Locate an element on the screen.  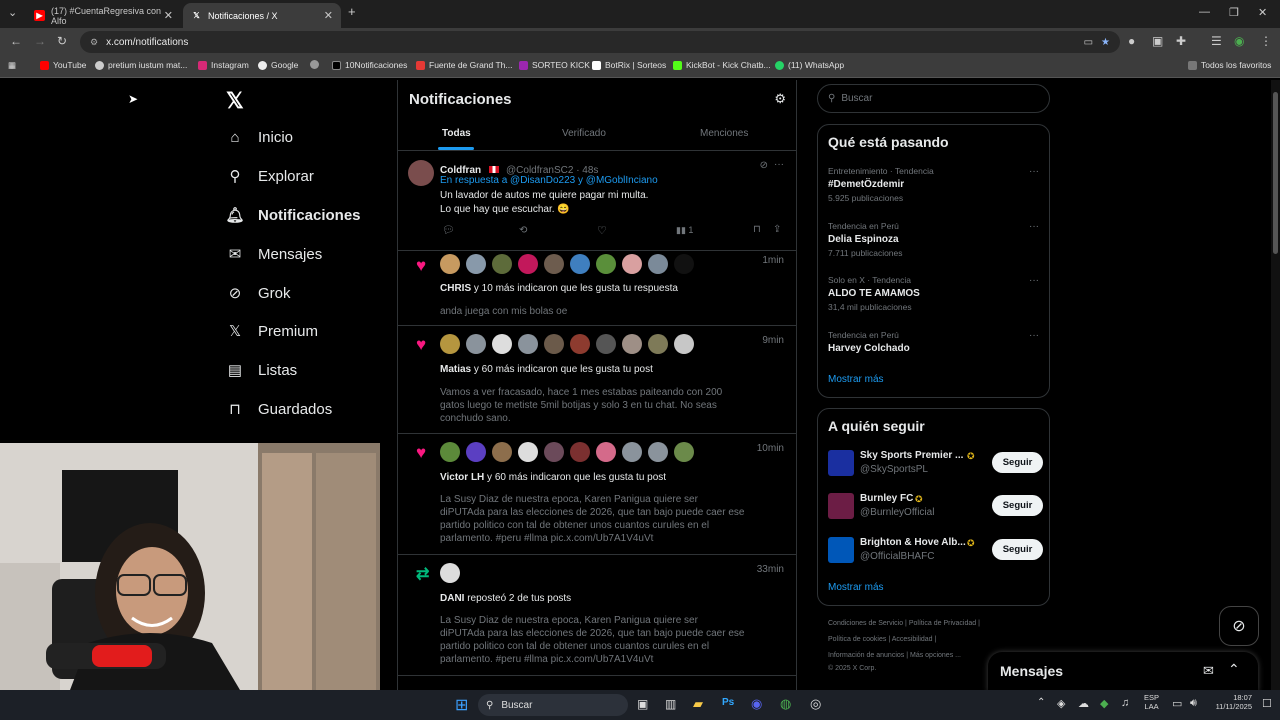
follow-suggestion: Burnley FC ✪ @BurnleyOfficial Seguir is located at coordinates (935, 506).